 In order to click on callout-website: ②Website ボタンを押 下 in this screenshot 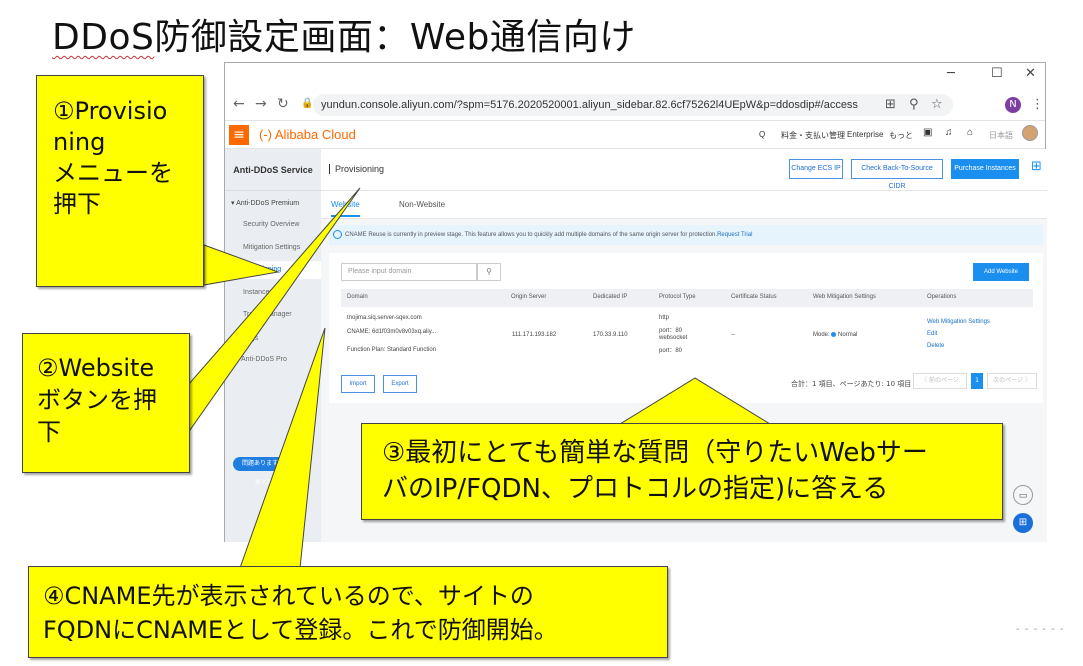, I will do `click(106, 403)`.